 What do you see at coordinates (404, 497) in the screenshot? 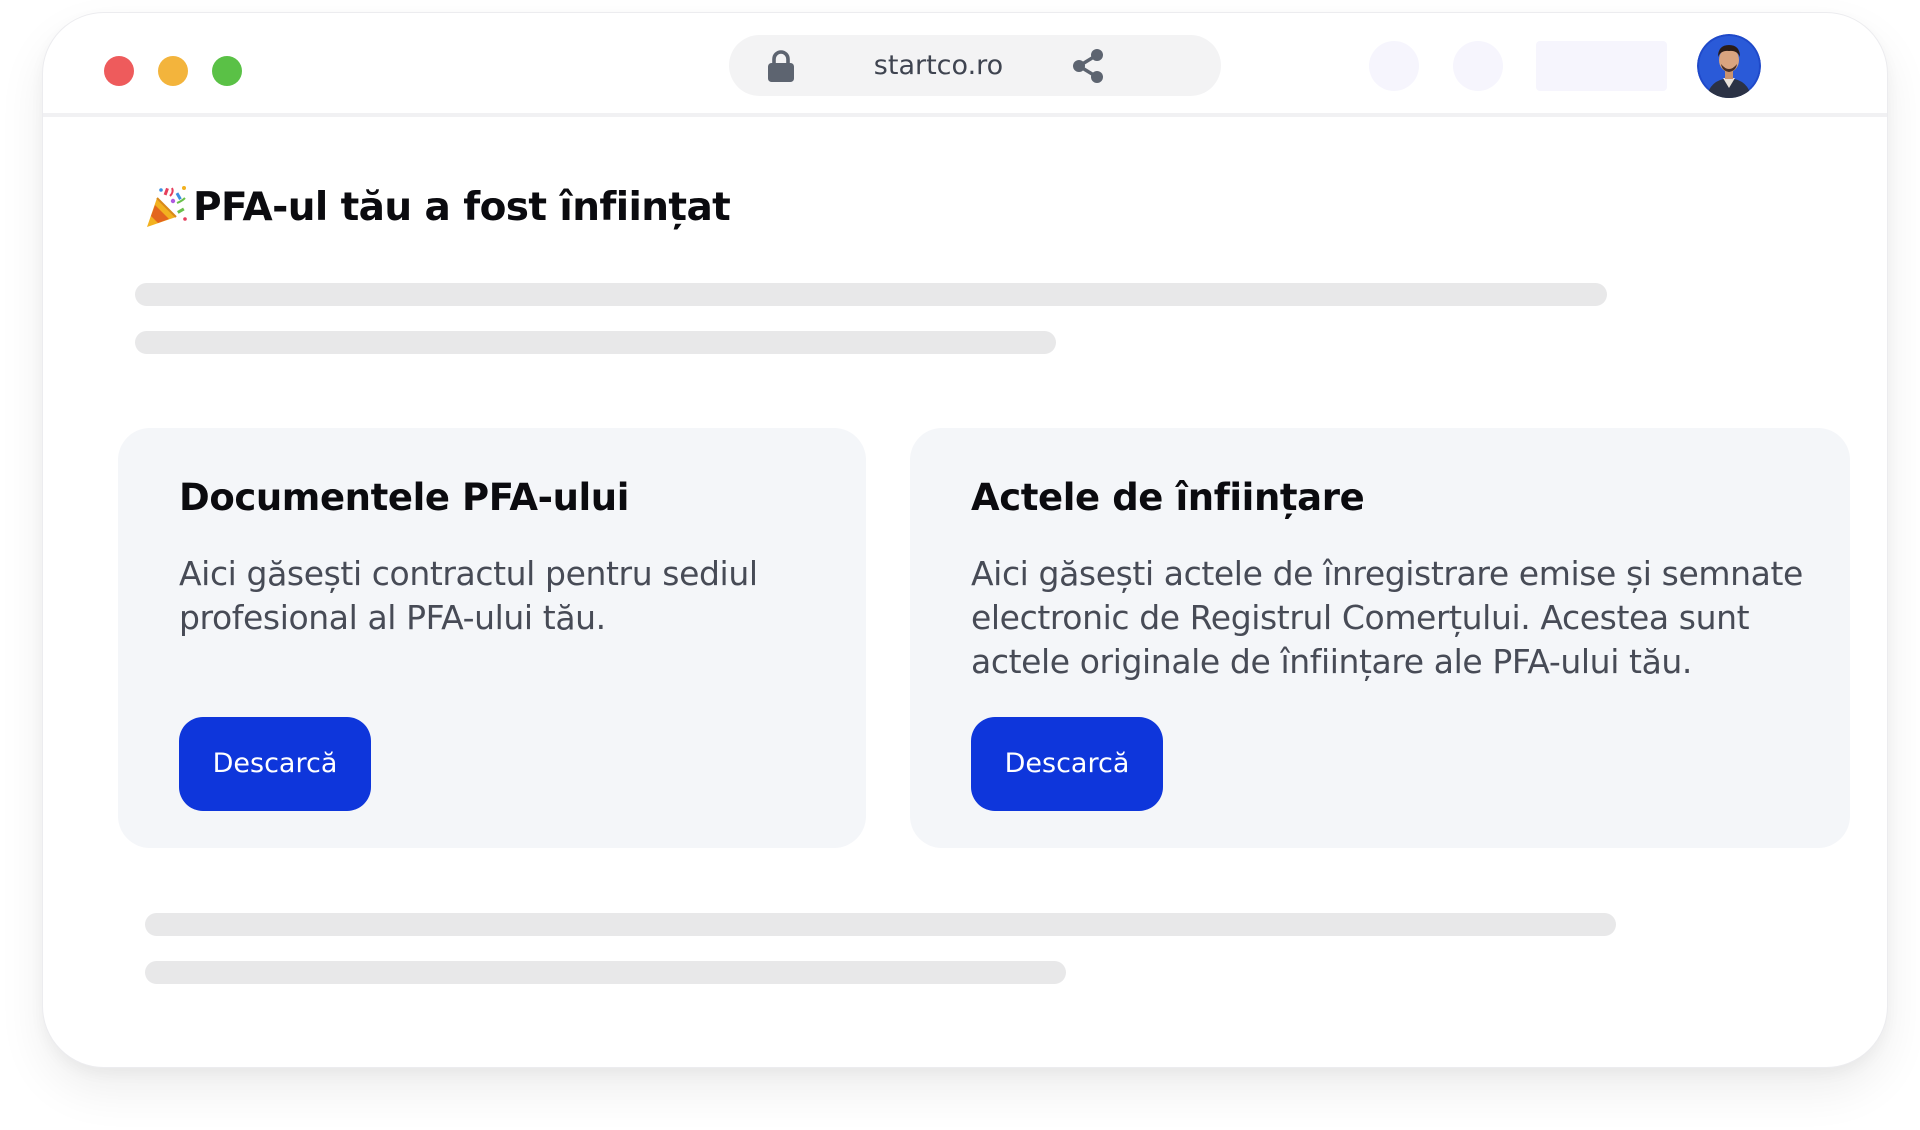
I see `card-title: Documentele PFA-ului` at bounding box center [404, 497].